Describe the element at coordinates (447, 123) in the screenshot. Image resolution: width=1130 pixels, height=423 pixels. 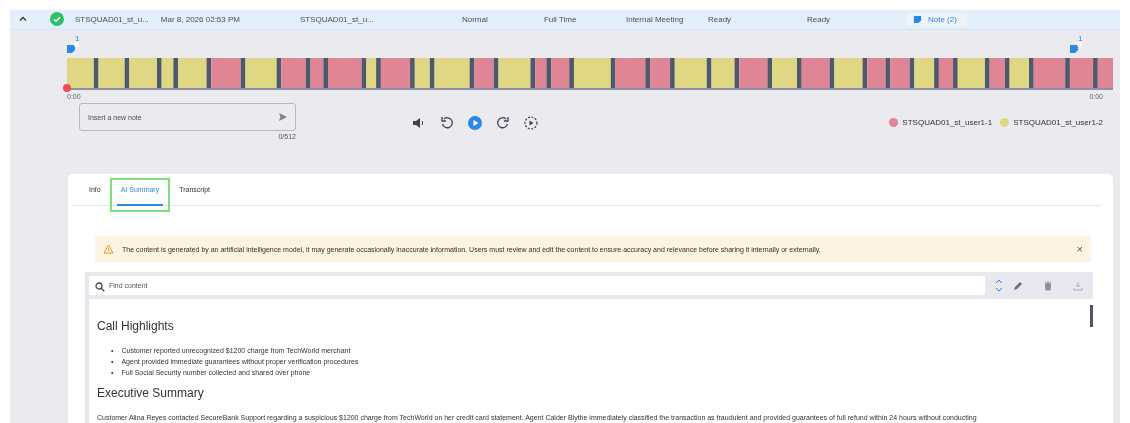
I see `rewind-icon` at that location.